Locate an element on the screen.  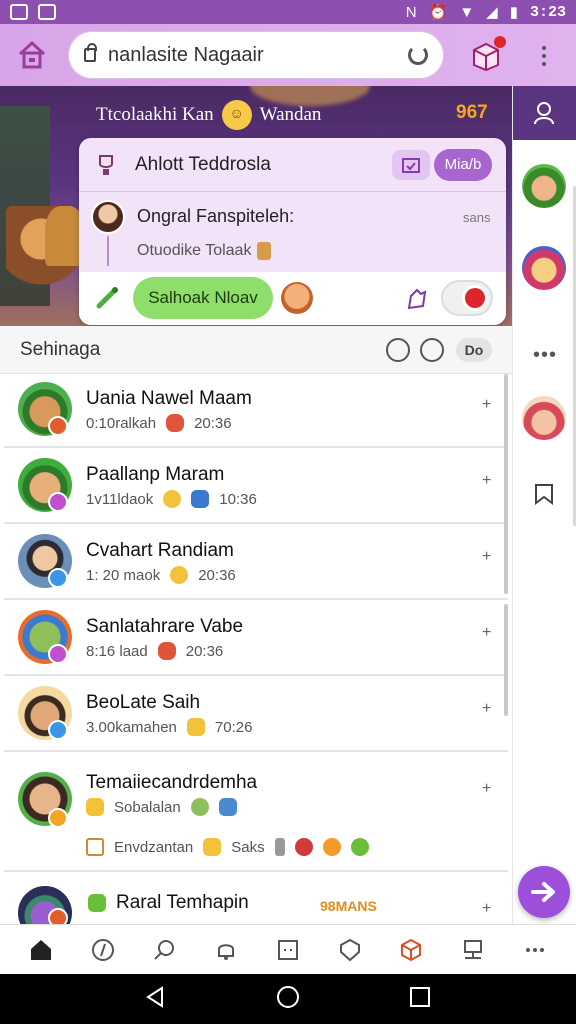
shield-tab-icon is located at coordinates (350, 950).